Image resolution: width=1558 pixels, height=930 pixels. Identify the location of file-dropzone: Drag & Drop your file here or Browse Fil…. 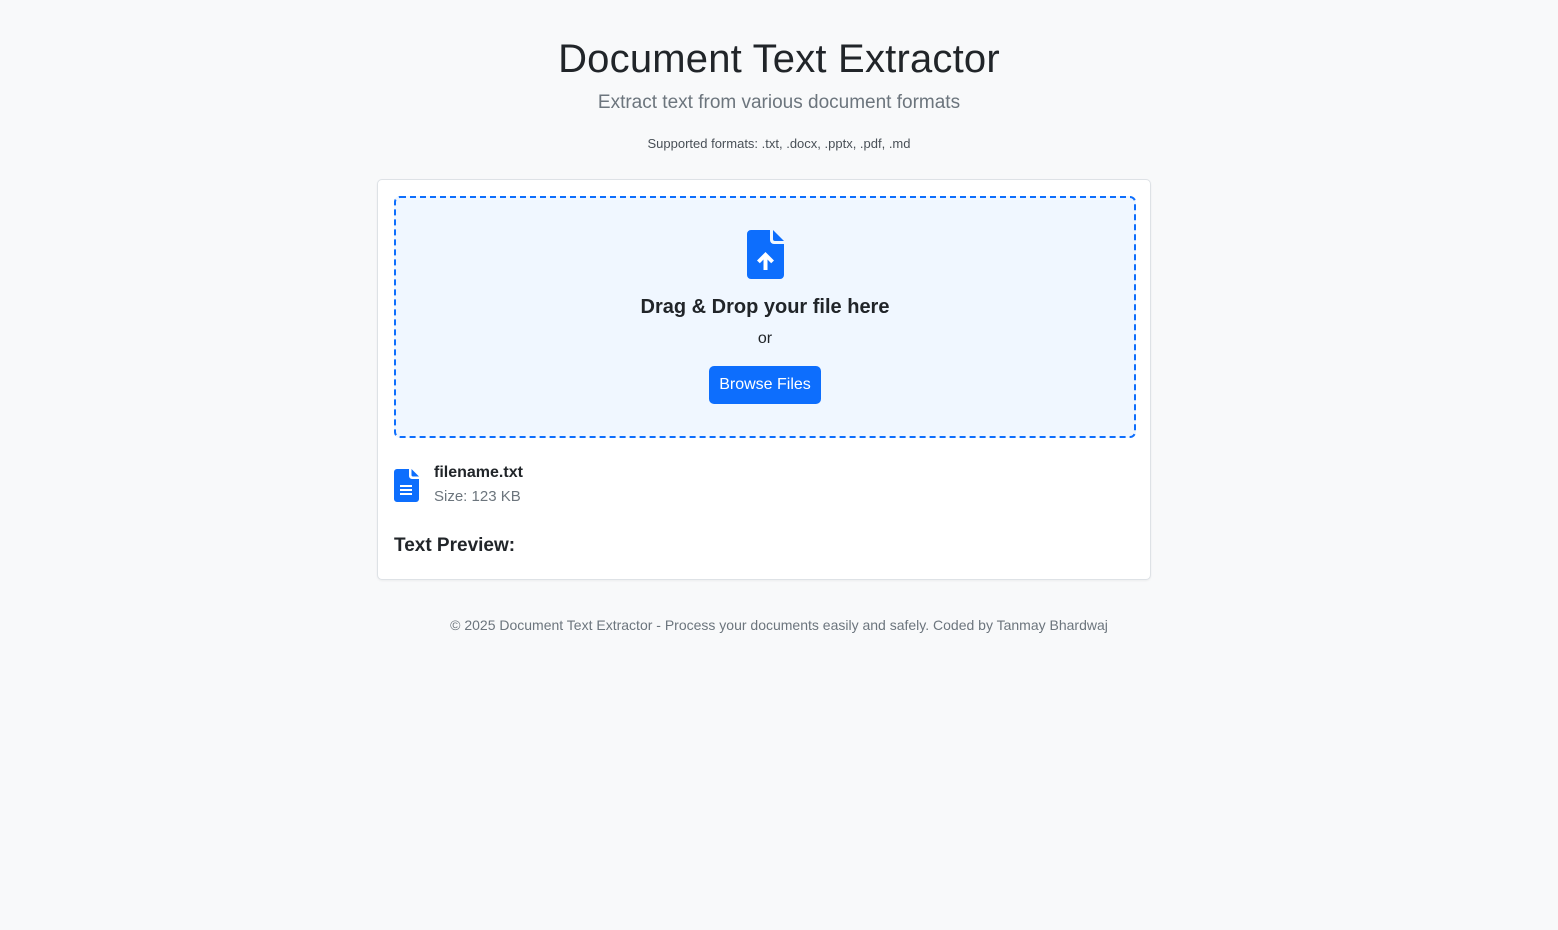
(765, 317).